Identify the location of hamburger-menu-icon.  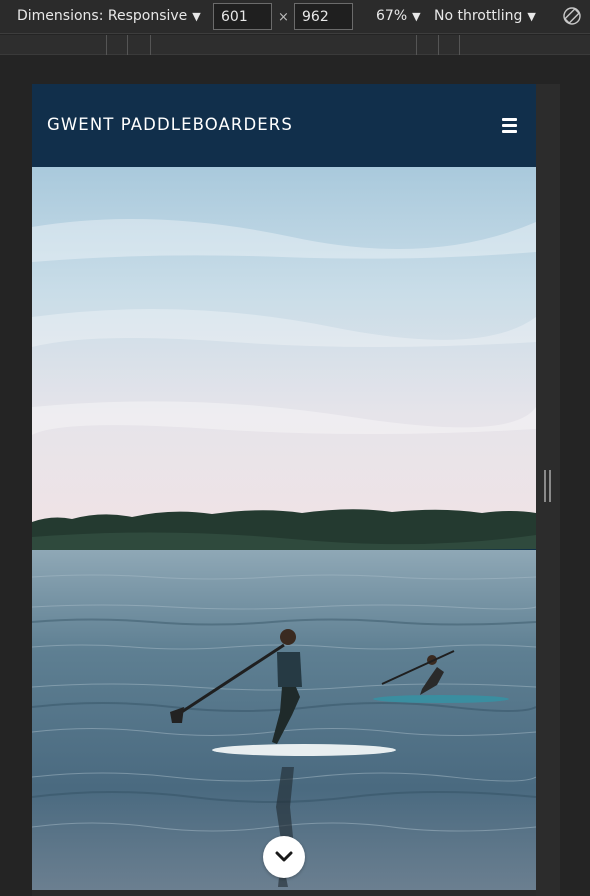
(509, 125).